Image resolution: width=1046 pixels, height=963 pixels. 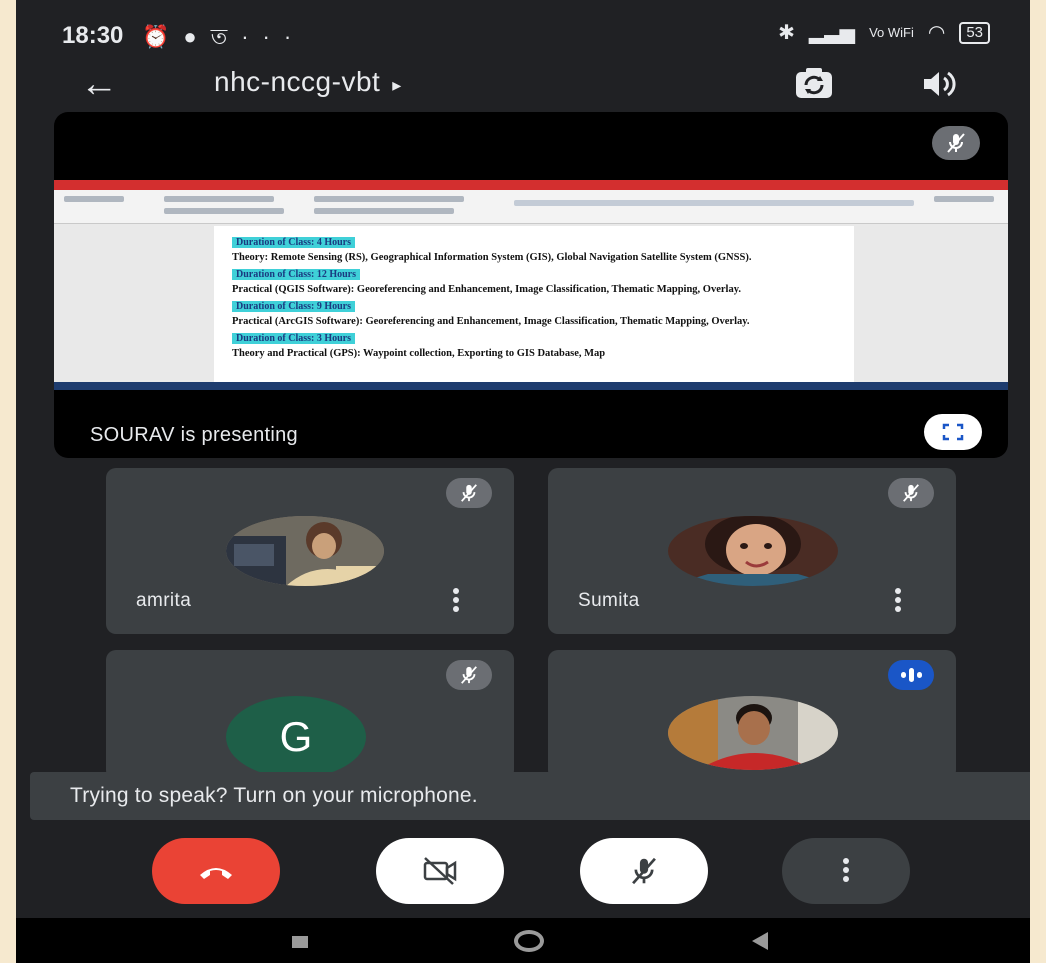 I want to click on battery-icon: 53, so click(x=974, y=32).